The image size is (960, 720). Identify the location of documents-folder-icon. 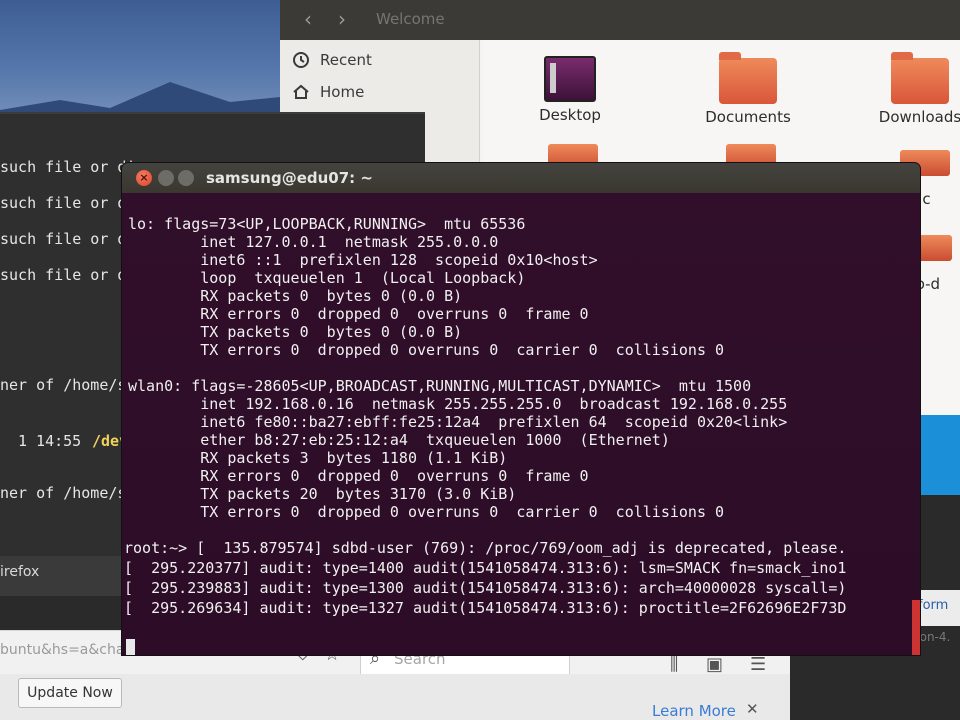
(748, 78).